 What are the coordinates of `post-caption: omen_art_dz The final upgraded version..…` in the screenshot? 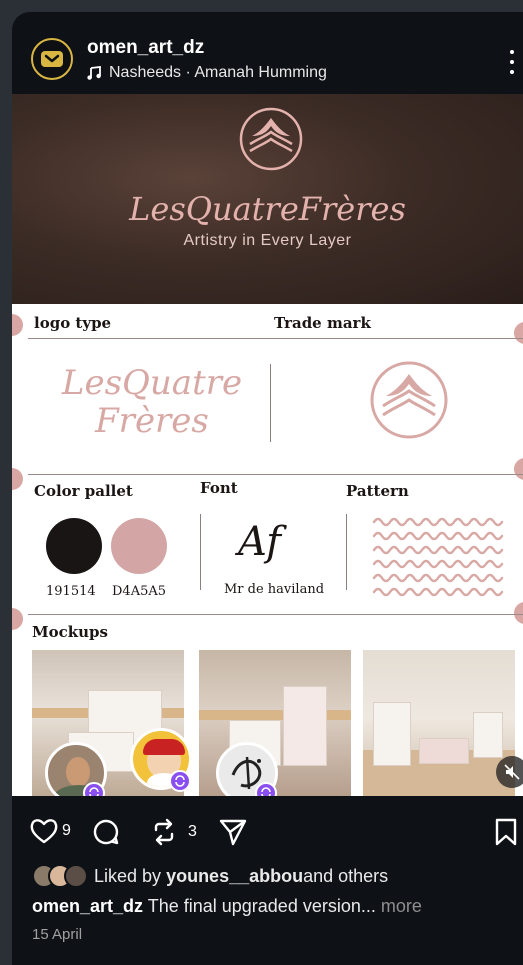 It's located at (227, 906).